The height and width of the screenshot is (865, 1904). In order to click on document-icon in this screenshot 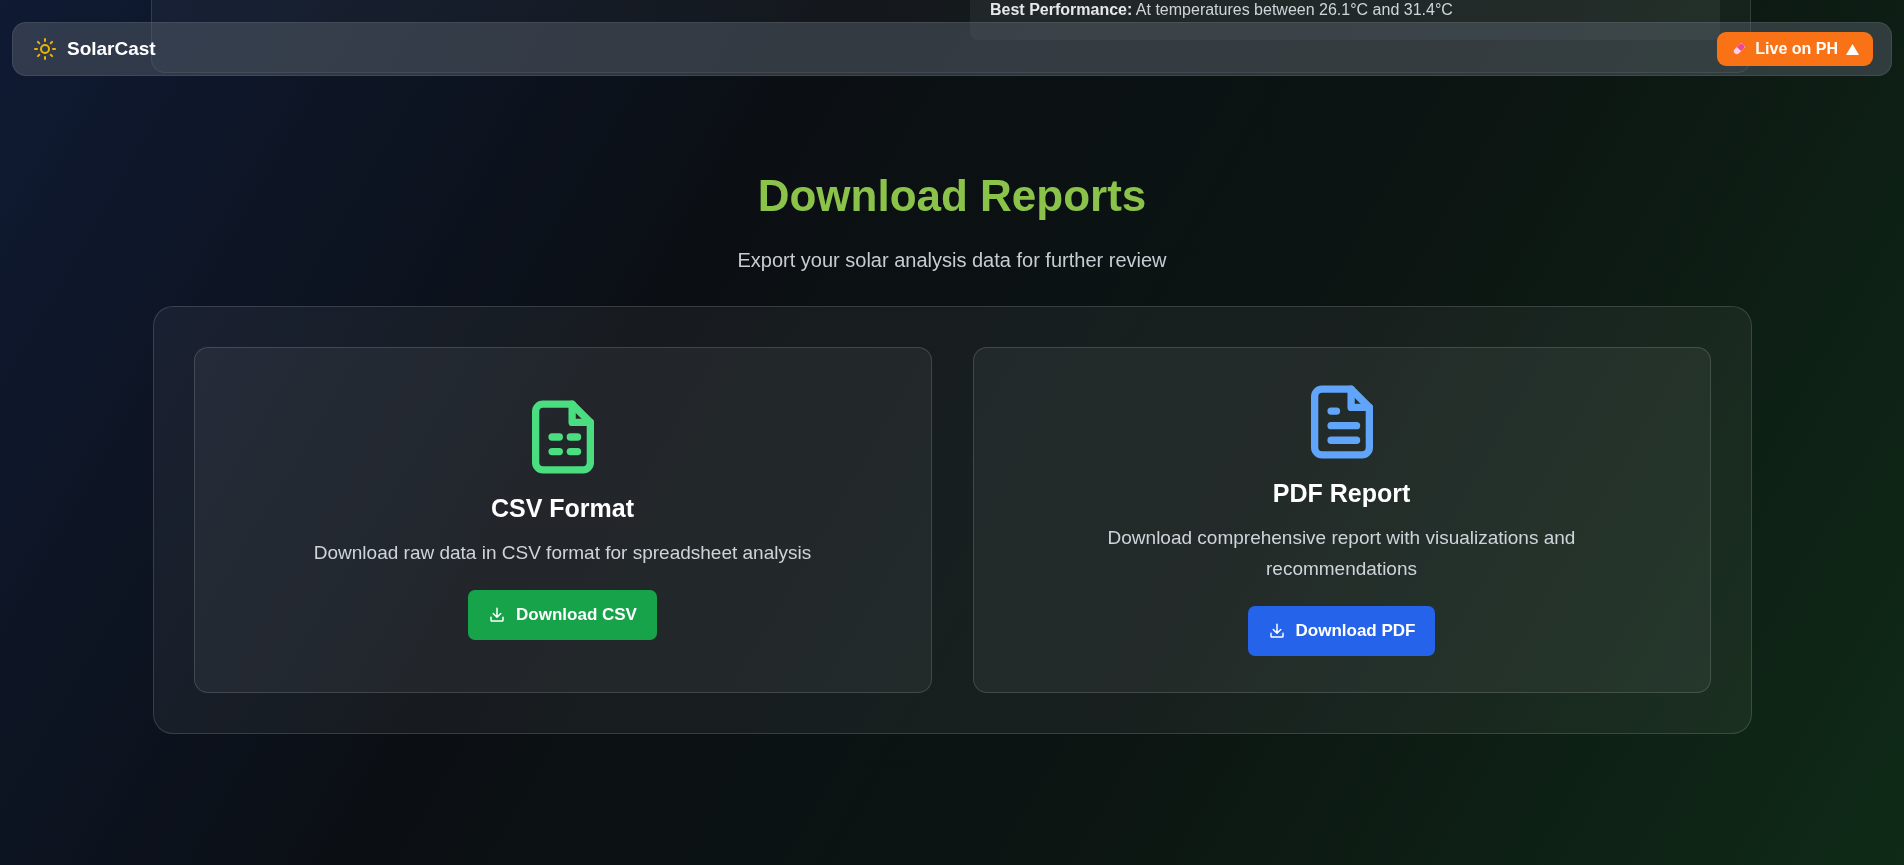, I will do `click(1341, 421)`.